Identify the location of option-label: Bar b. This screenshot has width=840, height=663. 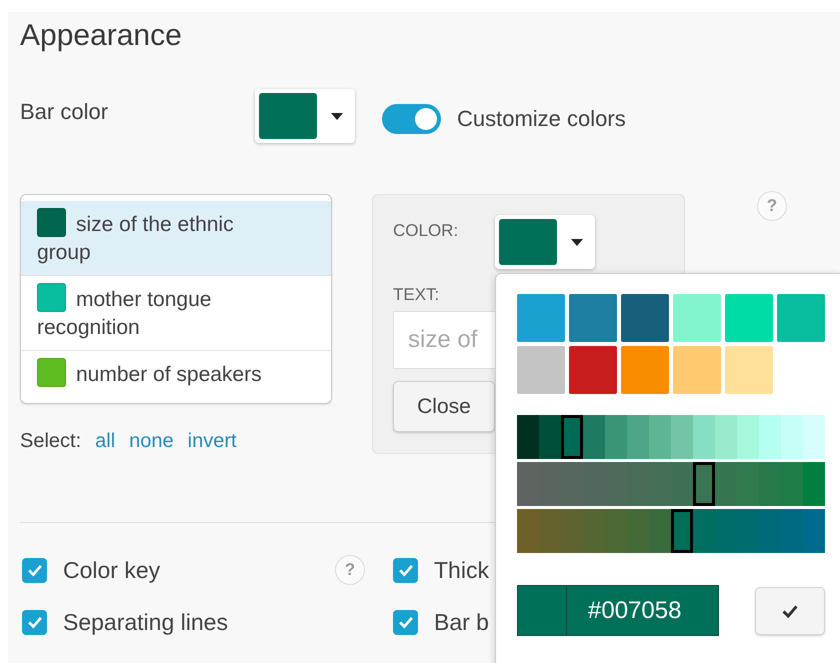
(461, 622).